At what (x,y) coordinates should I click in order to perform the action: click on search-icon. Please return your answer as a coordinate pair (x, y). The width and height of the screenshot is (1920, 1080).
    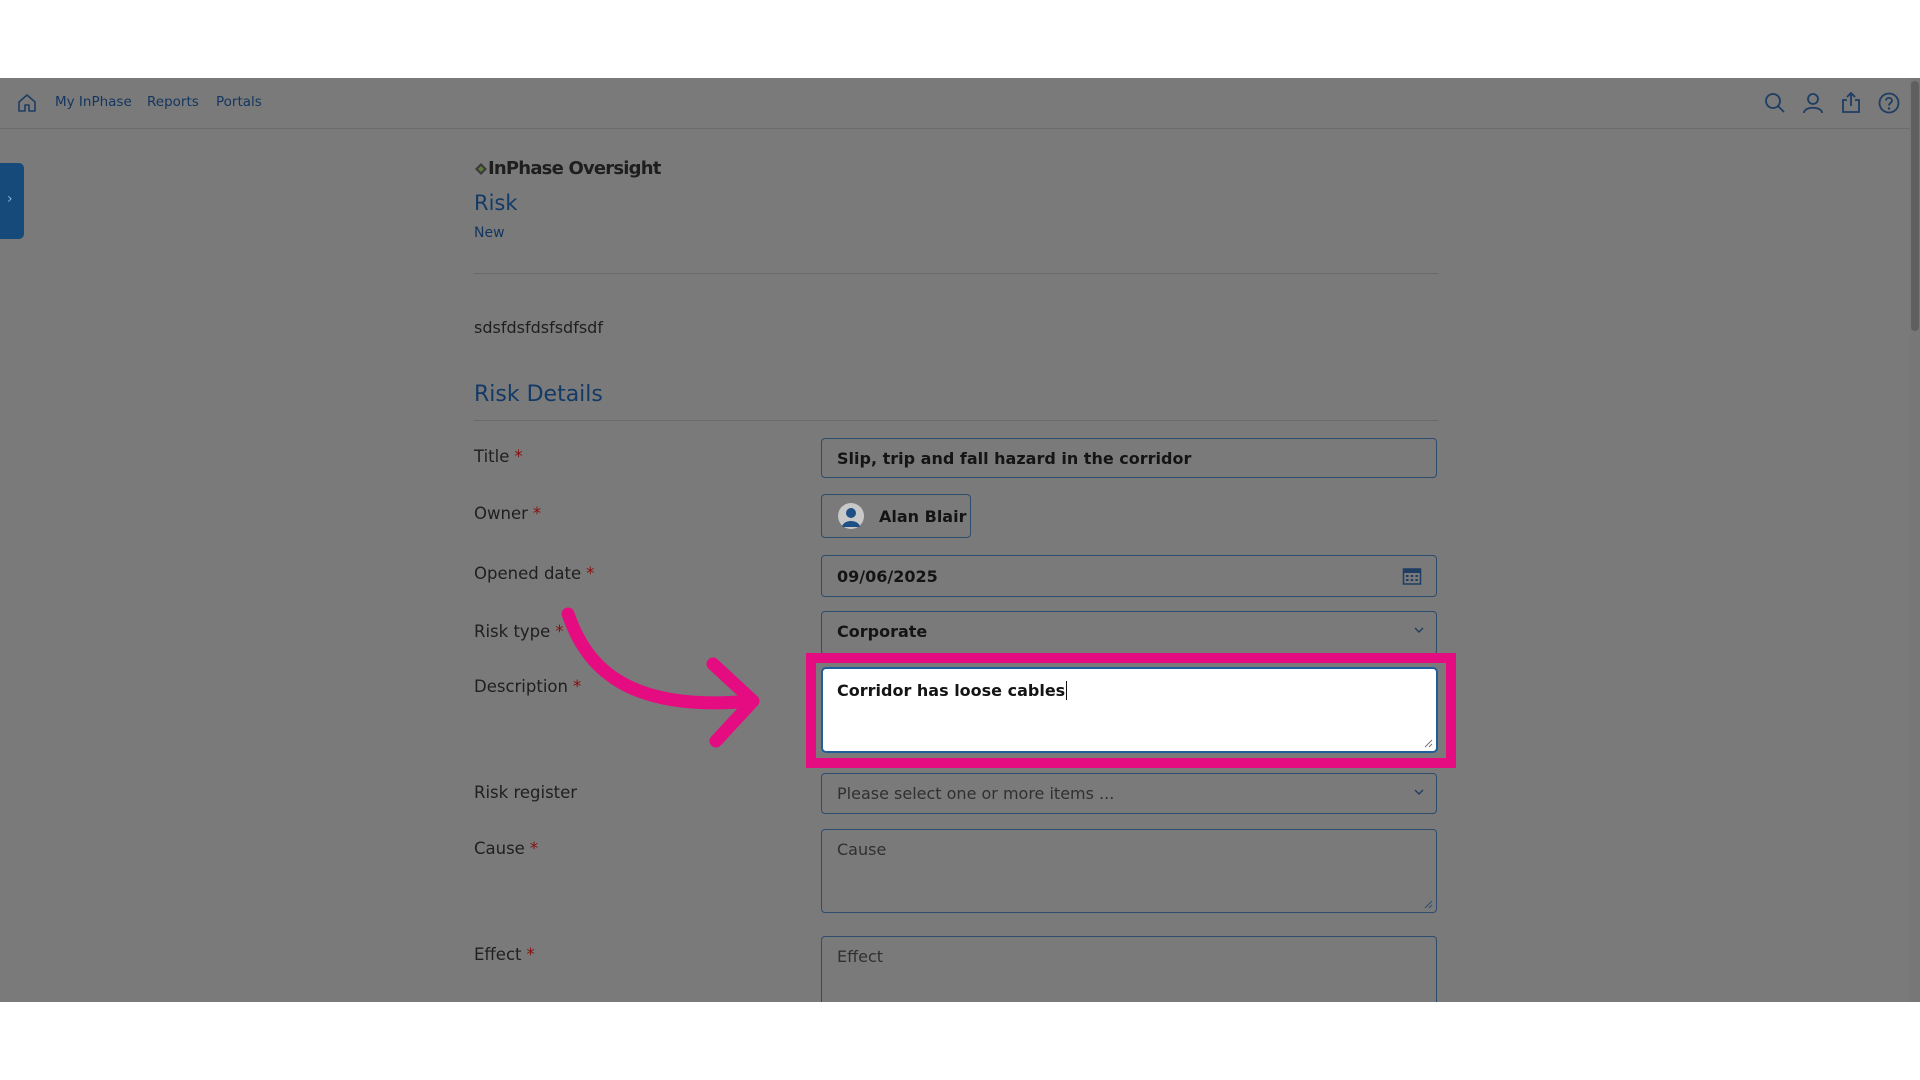
    Looking at the image, I should click on (1775, 103).